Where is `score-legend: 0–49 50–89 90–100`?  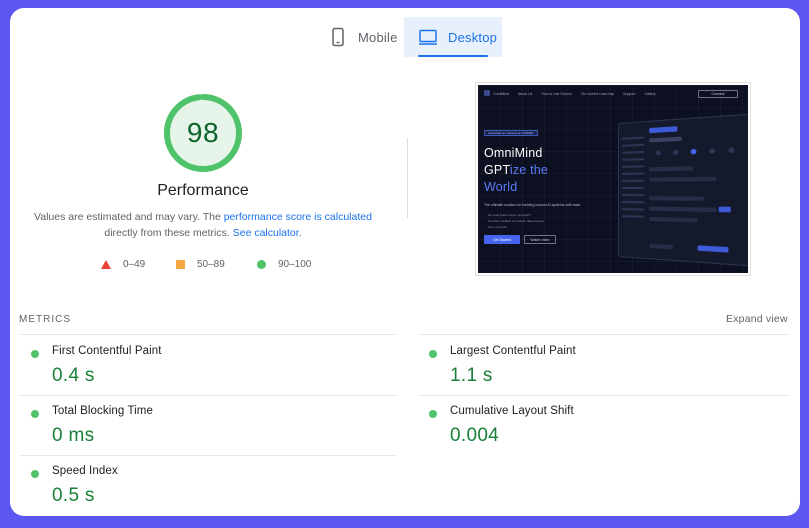
score-legend: 0–49 50–89 90–100 is located at coordinates (203, 264).